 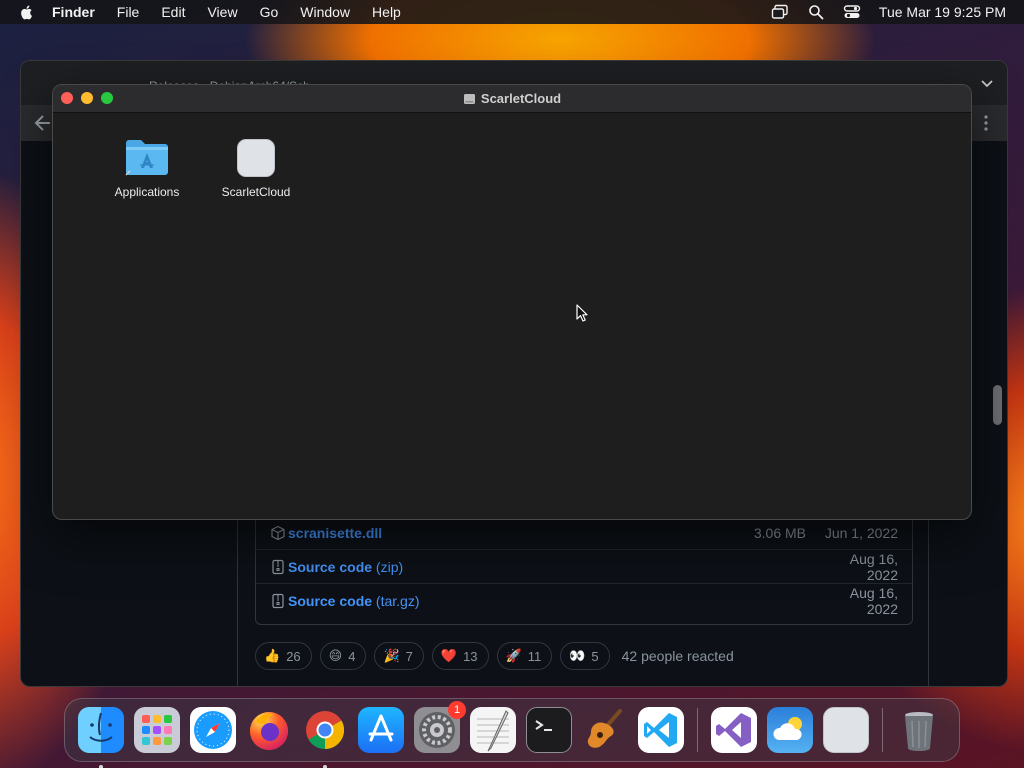 I want to click on dock-safari, so click(x=213, y=730).